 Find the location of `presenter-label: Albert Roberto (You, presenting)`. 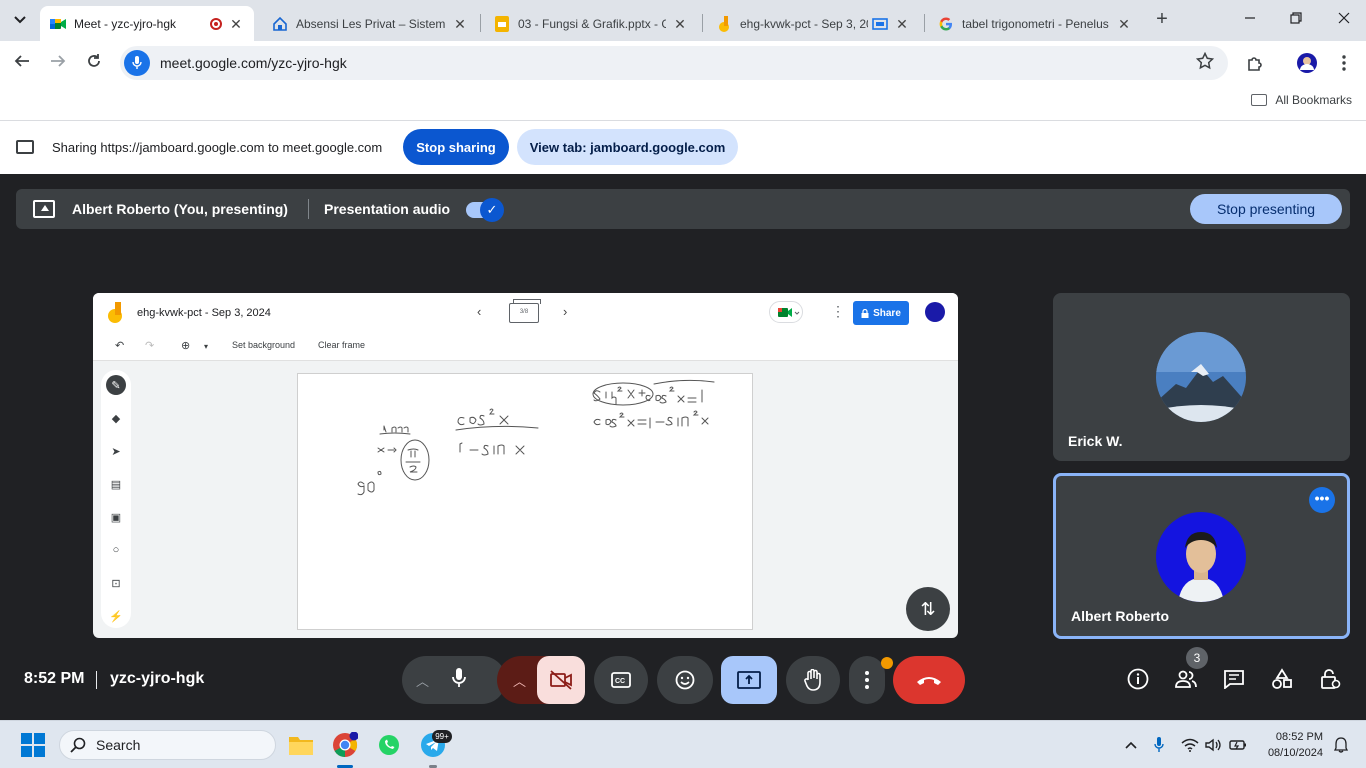

presenter-label: Albert Roberto (You, presenting) is located at coordinates (180, 209).